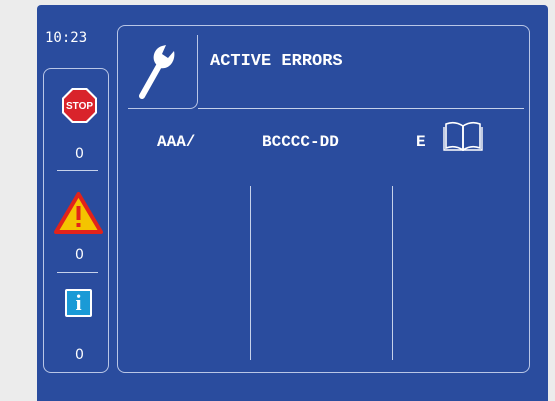 The width and height of the screenshot is (555, 401). Describe the element at coordinates (300, 142) in the screenshot. I see `column-header-id: BCCCC-DD` at that location.